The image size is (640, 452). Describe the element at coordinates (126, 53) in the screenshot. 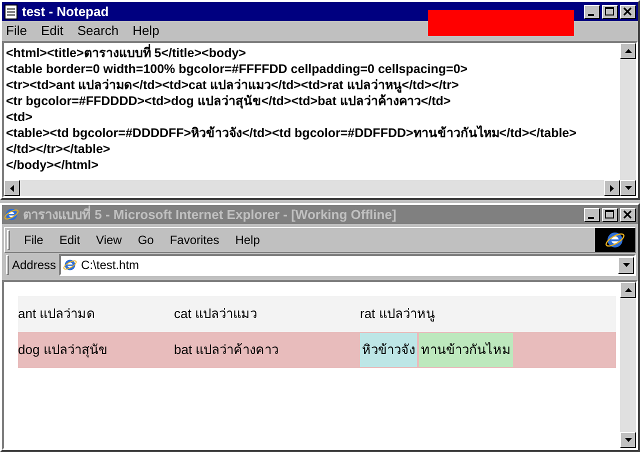

I see `code-line: <html><title>ตารางแบบที่ 5</title><body>` at that location.